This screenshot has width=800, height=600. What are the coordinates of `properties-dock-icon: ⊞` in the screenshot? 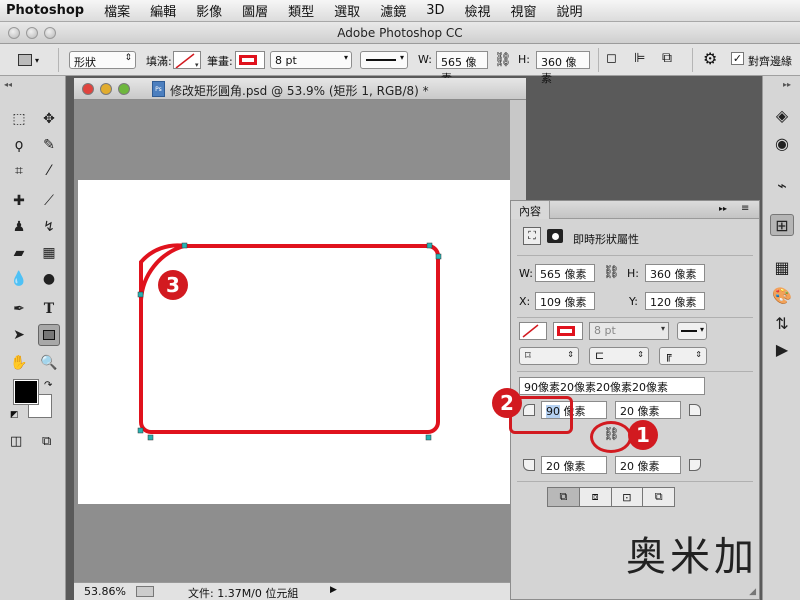 It's located at (782, 225).